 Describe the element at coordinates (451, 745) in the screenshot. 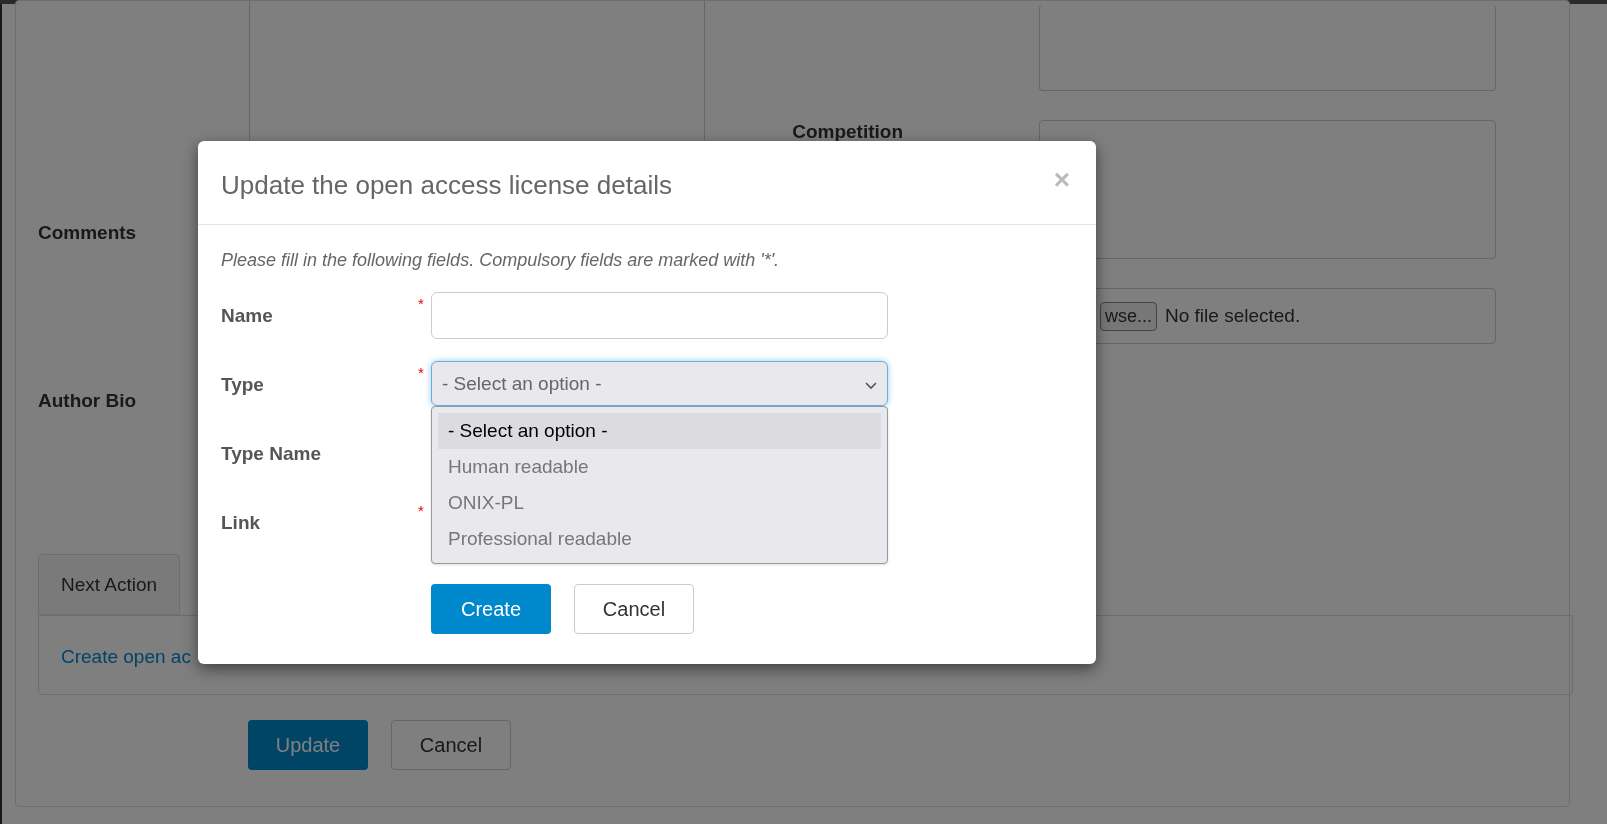

I see `form-button: Cancel` at that location.